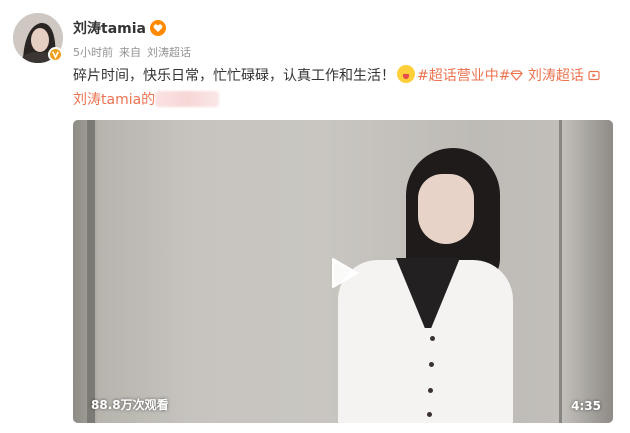 The image size is (630, 433). I want to click on video-link-icon, so click(594, 76).